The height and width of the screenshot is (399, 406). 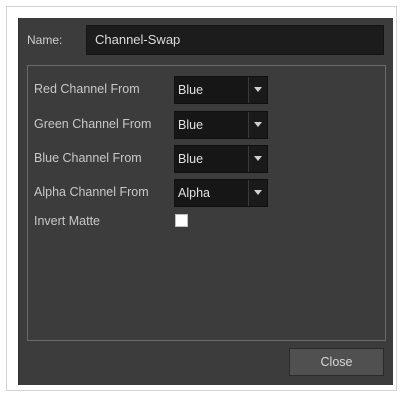 I want to click on red-channel-value: Blue, so click(x=191, y=90).